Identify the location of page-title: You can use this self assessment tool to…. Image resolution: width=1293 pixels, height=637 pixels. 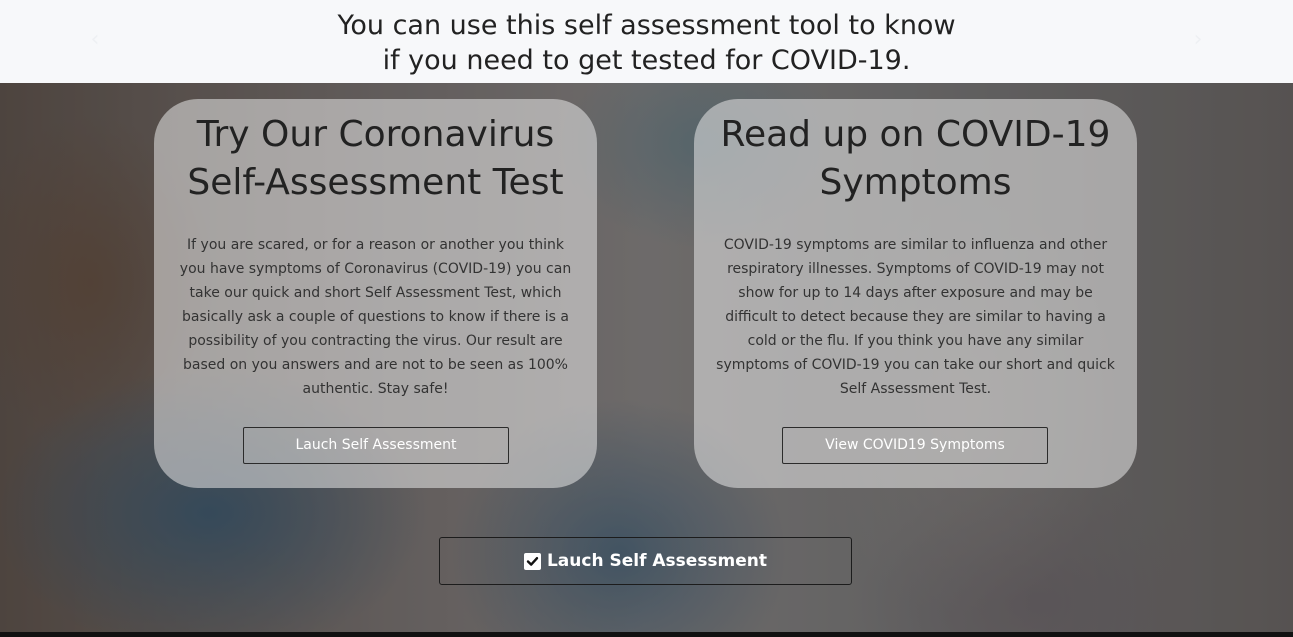
(646, 43).